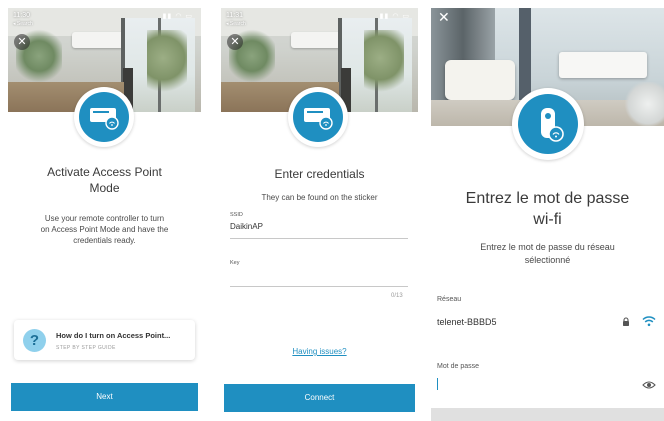  Describe the element at coordinates (547, 260) in the screenshot. I see `subtitle-line: sélectionné` at that location.